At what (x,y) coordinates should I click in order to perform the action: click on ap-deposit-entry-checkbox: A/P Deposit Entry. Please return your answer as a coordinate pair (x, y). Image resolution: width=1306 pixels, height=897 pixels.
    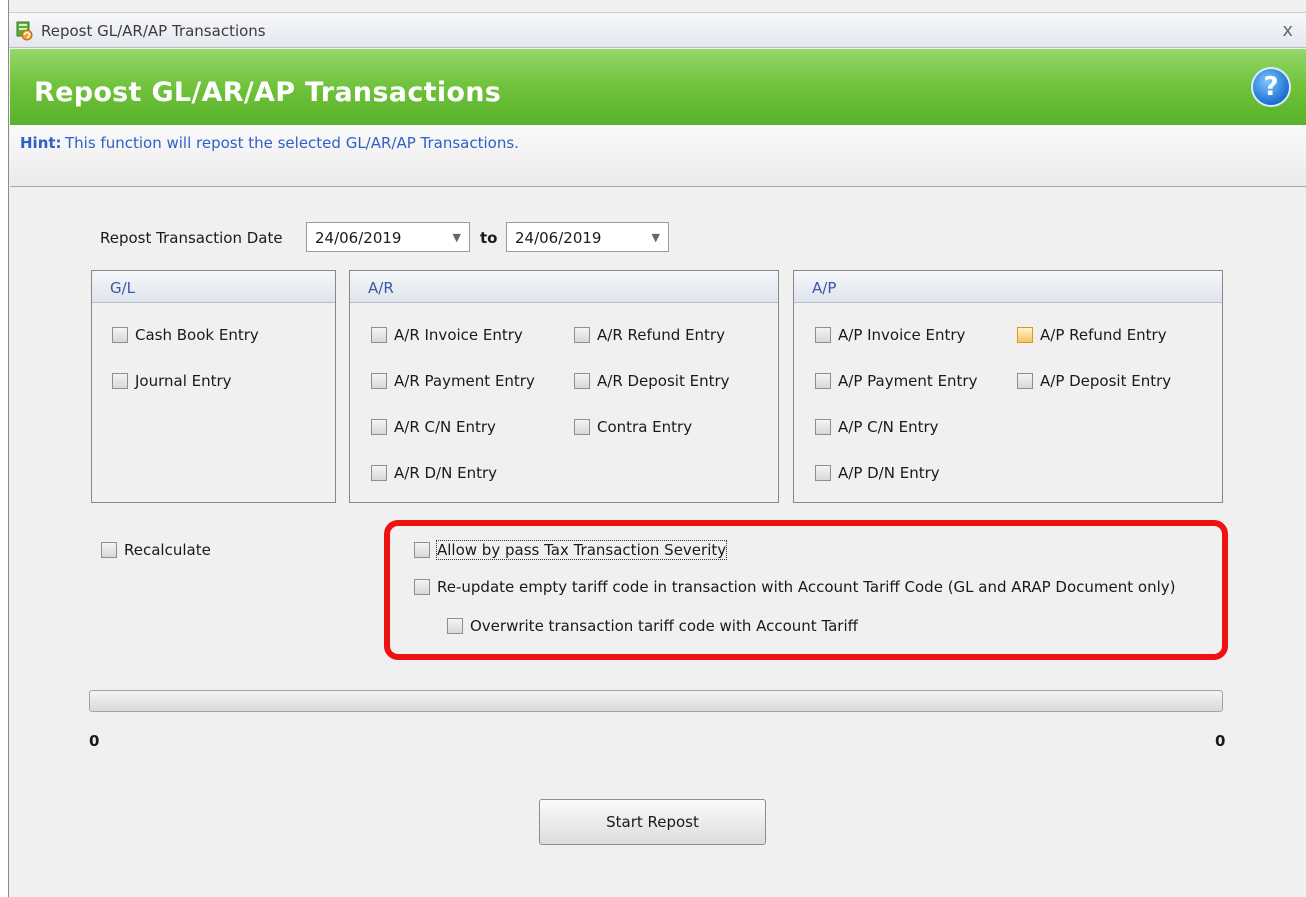
    Looking at the image, I should click on (1094, 381).